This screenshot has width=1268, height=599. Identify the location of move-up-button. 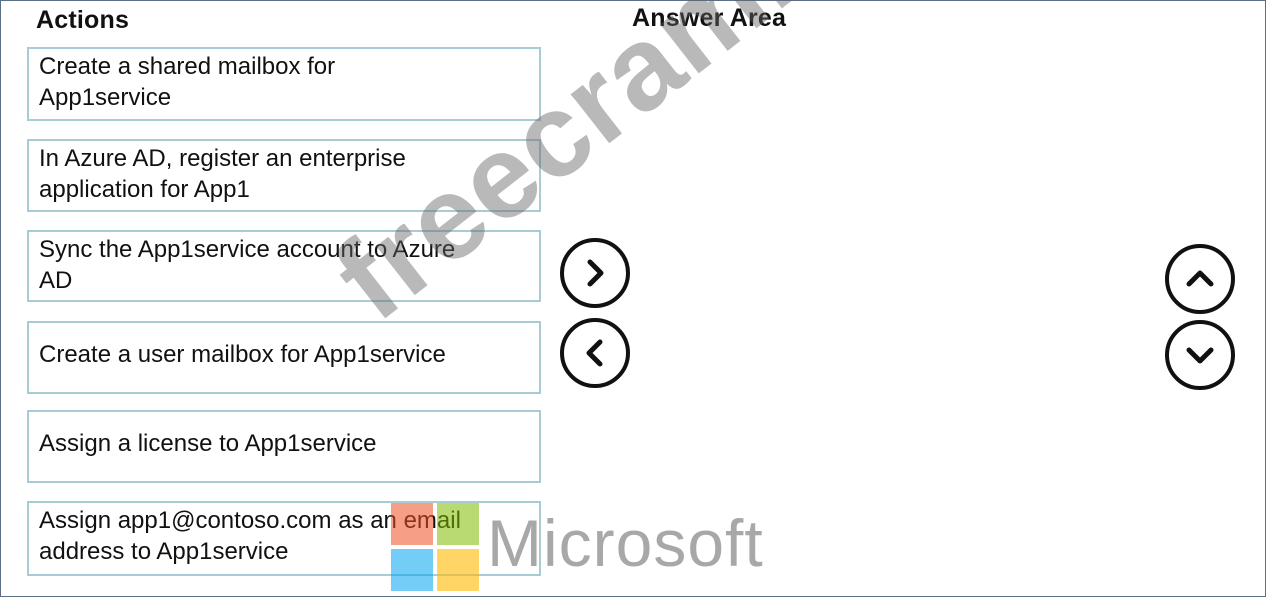
(1200, 279).